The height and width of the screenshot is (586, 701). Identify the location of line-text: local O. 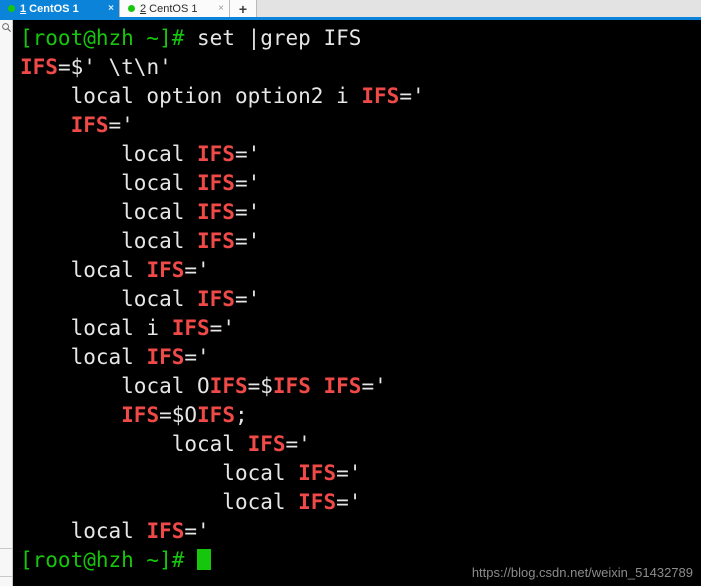
(165, 386).